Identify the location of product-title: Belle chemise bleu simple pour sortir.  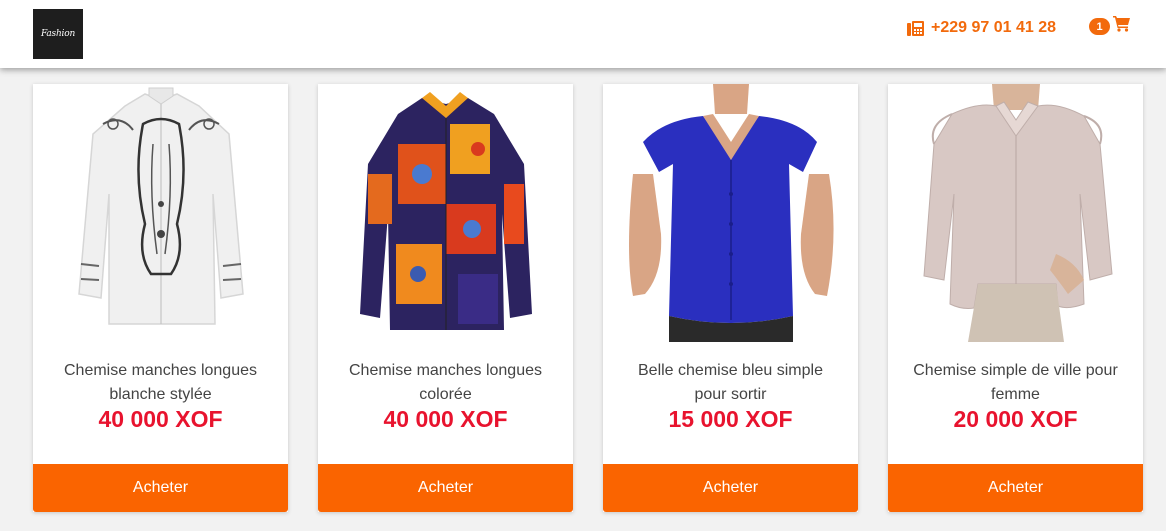
(730, 383).